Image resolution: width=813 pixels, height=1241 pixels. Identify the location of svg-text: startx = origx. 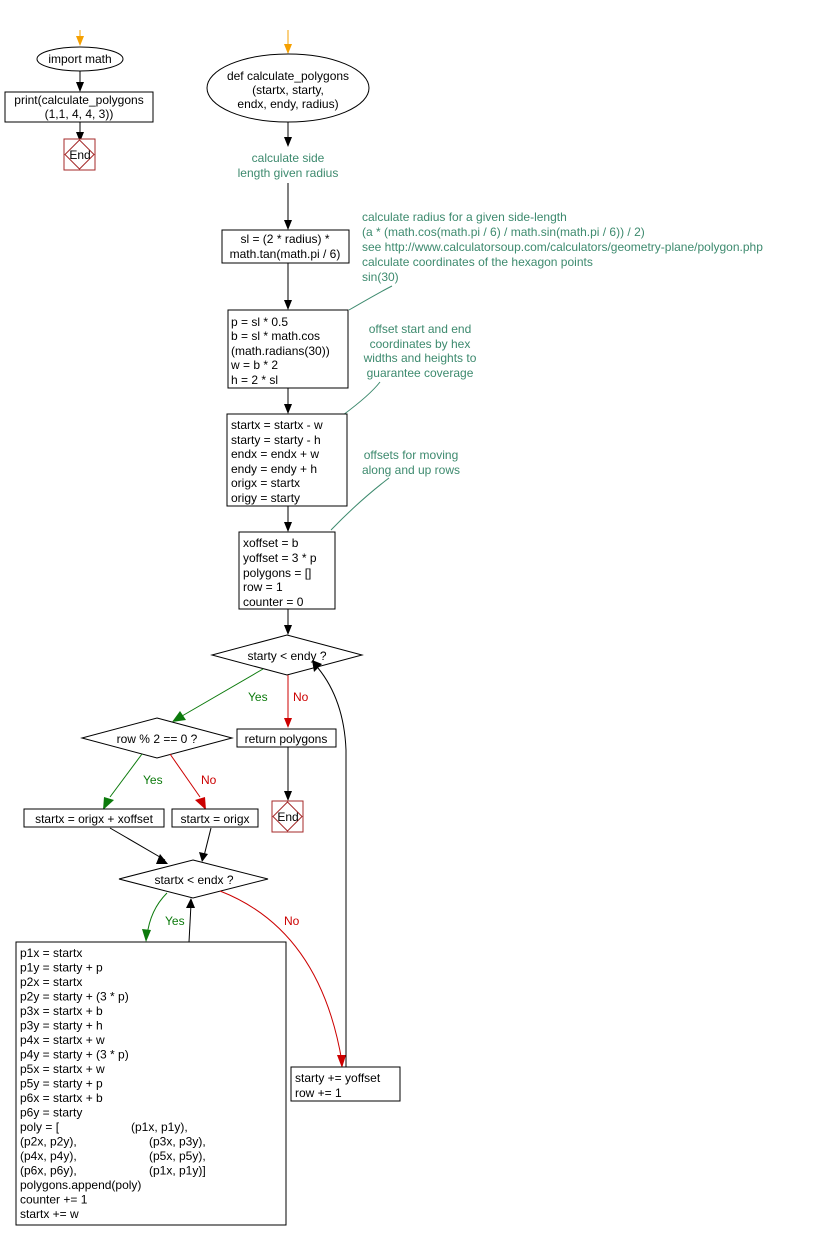
(214, 819).